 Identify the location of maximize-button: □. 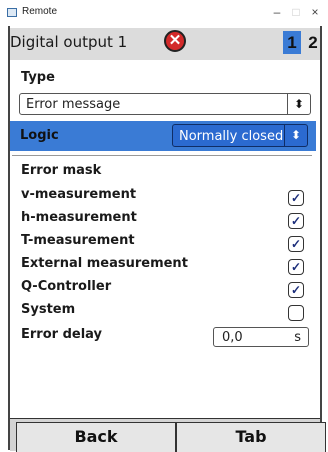
(296, 12).